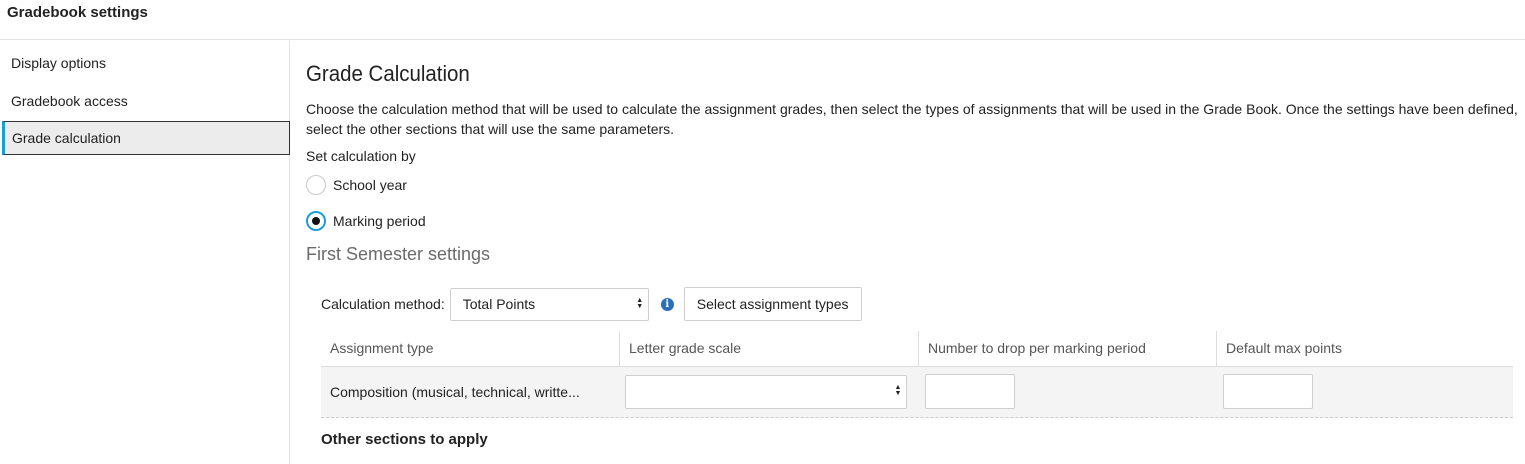 This screenshot has width=1525, height=464. Describe the element at coordinates (499, 303) in the screenshot. I see `calculation-method-value: Total Points` at that location.